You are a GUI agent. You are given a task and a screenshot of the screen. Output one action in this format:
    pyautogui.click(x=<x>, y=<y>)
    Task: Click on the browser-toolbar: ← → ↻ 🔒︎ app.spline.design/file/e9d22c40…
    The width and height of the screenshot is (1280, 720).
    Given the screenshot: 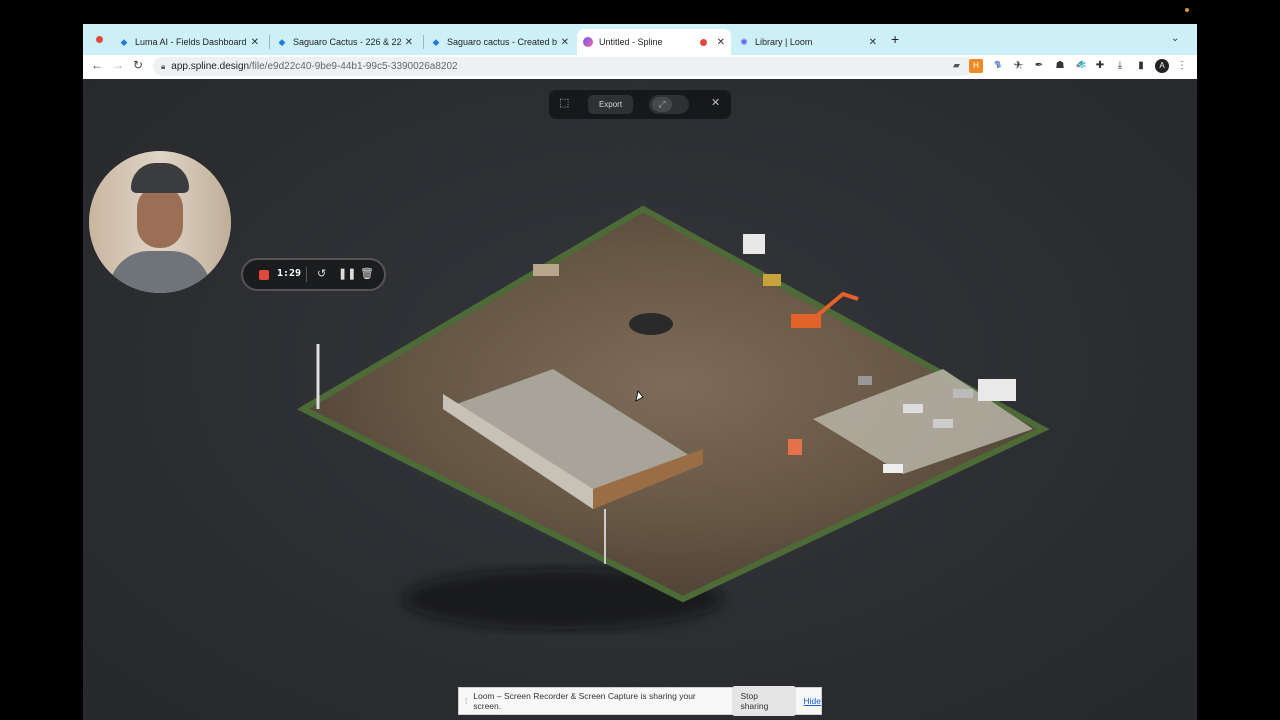 What is the action you would take?
    pyautogui.click(x=640, y=67)
    